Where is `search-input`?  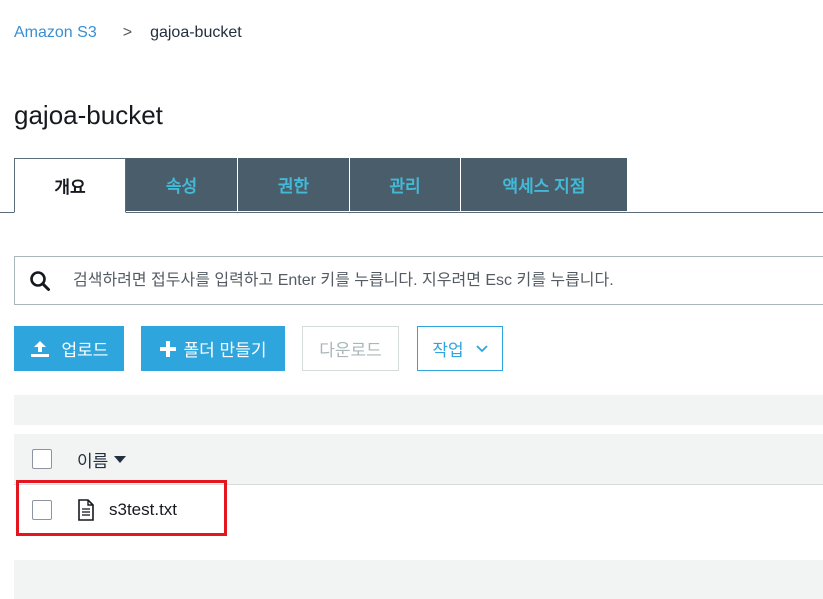 search-input is located at coordinates (447, 280).